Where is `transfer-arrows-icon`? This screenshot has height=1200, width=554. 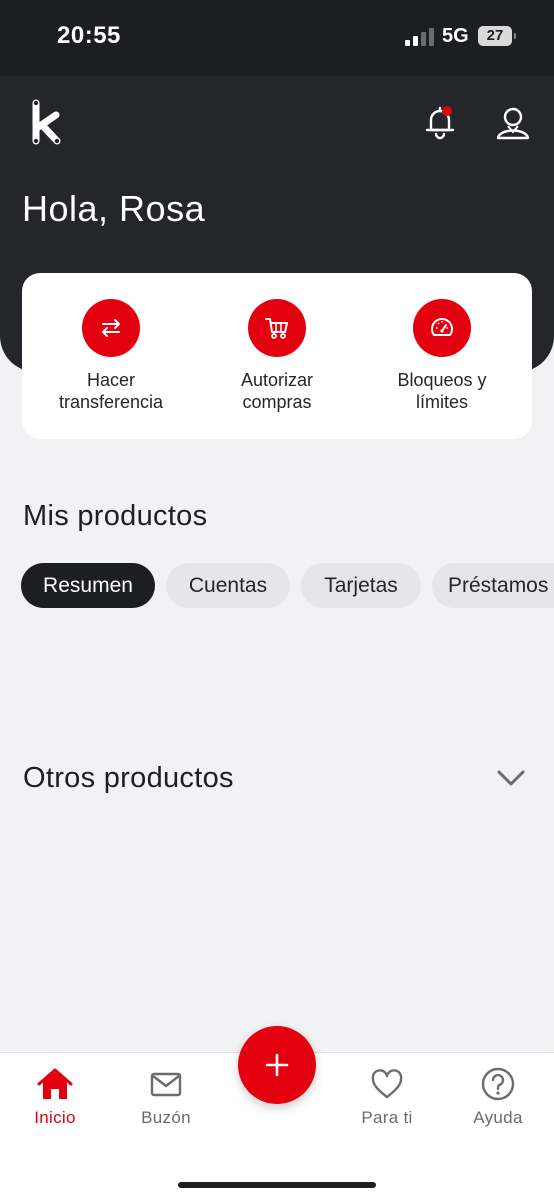
transfer-arrows-icon is located at coordinates (111, 328).